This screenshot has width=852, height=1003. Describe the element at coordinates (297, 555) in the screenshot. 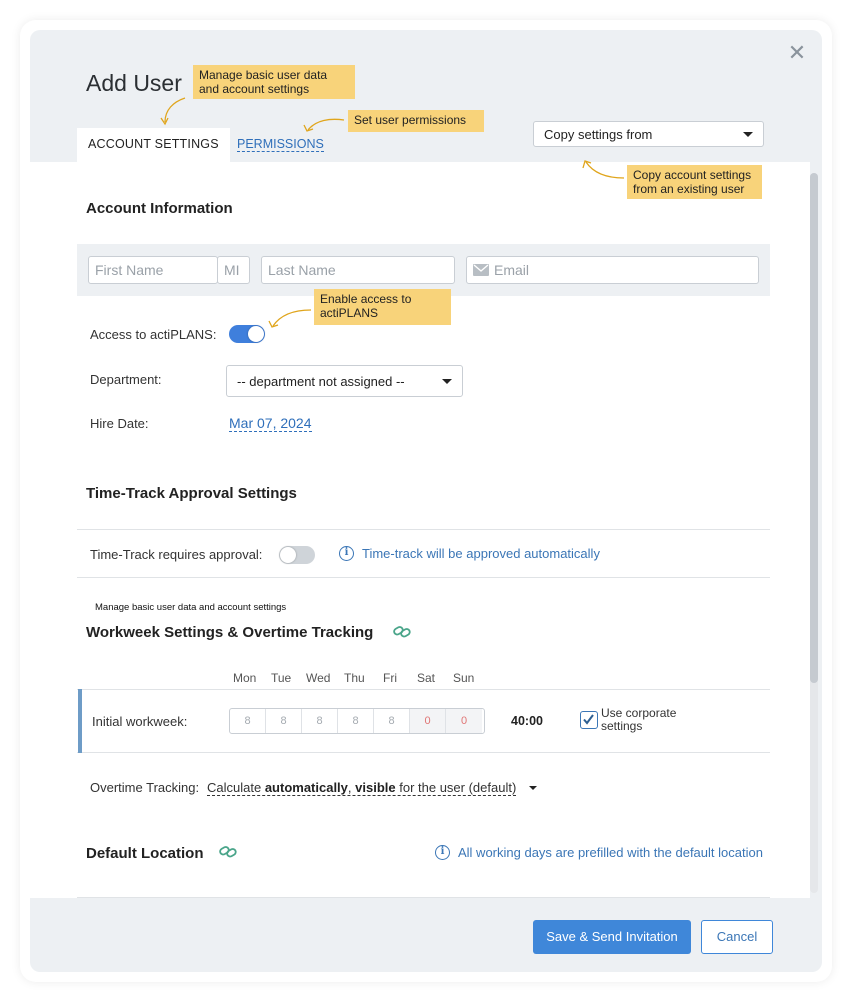

I see `requires-approval-toggle` at that location.